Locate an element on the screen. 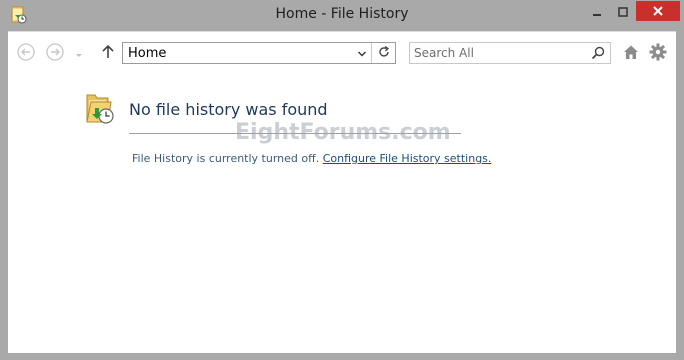 This screenshot has width=684, height=360. refresh-button is located at coordinates (383, 53).